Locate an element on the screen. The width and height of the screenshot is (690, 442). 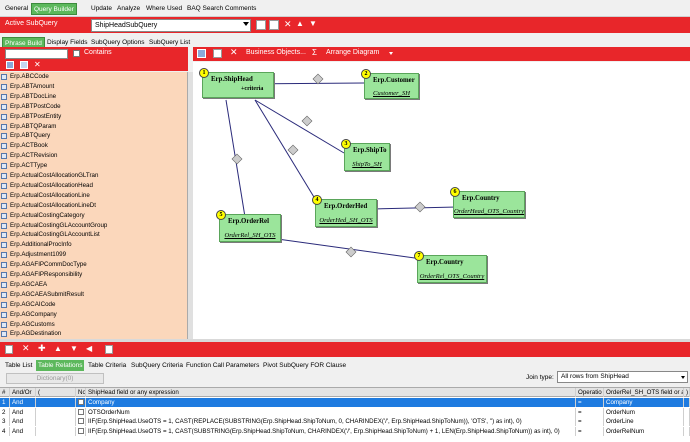
table-list-item: Erp.ActualCostingGLAccountGroup is located at coordinates (93, 226).